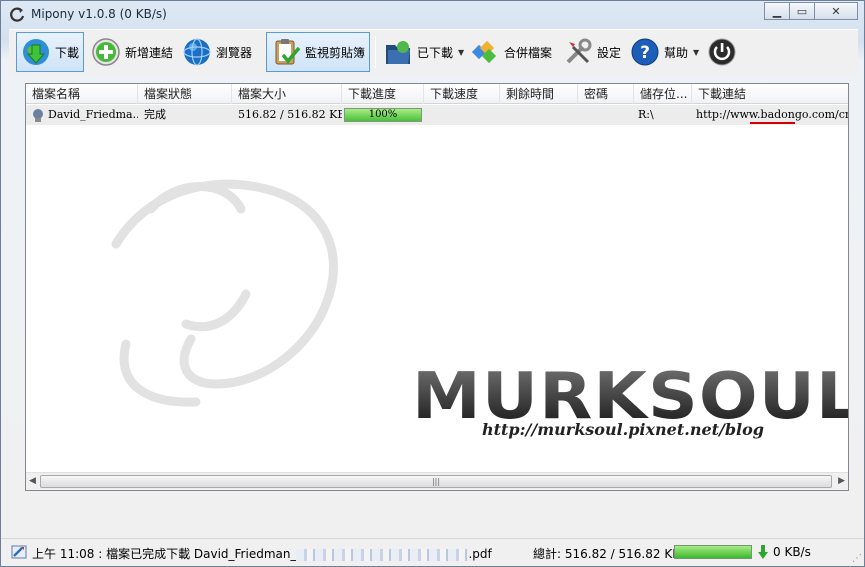 This screenshot has width=865, height=567. Describe the element at coordinates (82, 94) in the screenshot. I see `column-header-filename: 檔案名稱` at that location.